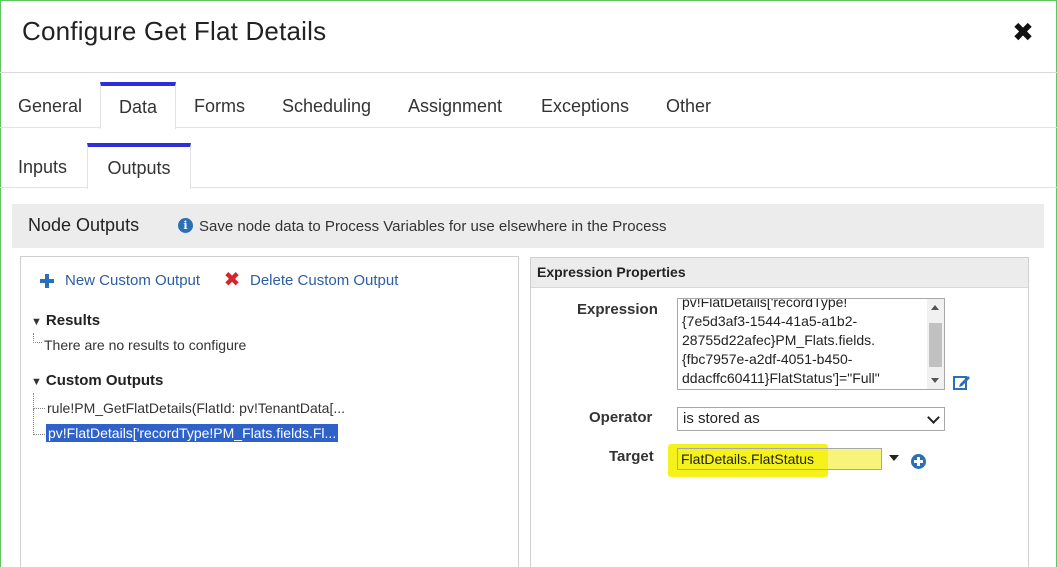 This screenshot has height=567, width=1057. What do you see at coordinates (918, 461) in the screenshot?
I see `add-circle-icon` at bounding box center [918, 461].